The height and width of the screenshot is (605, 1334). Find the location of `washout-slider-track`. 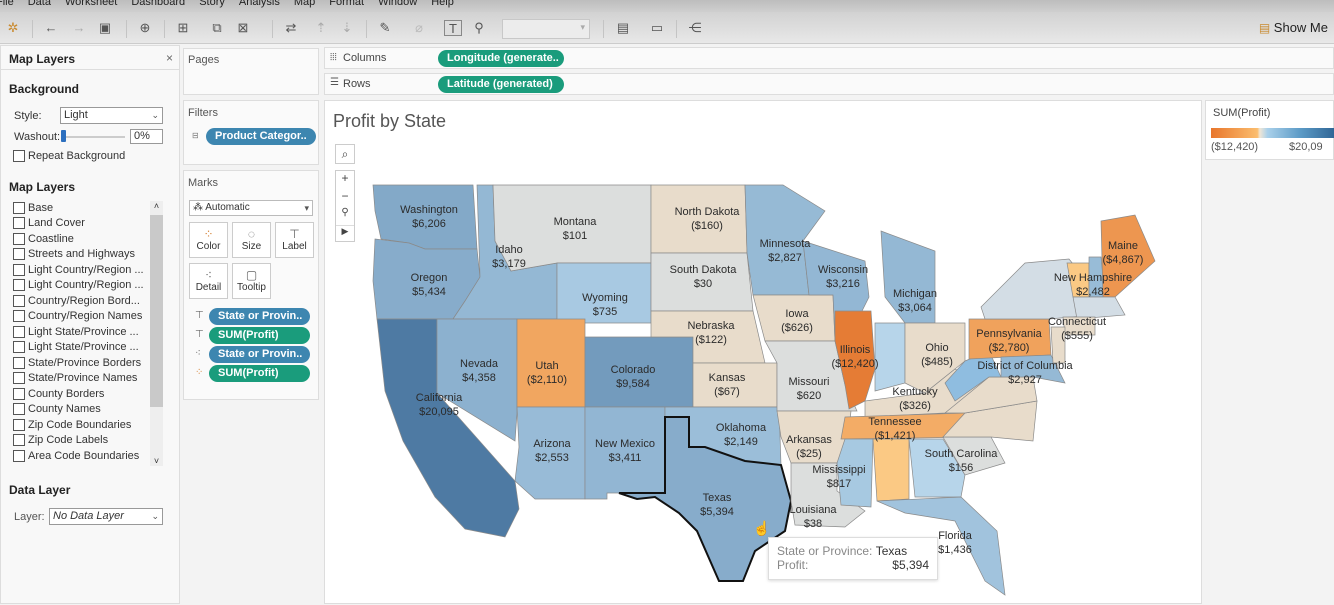

washout-slider-track is located at coordinates (94, 137).